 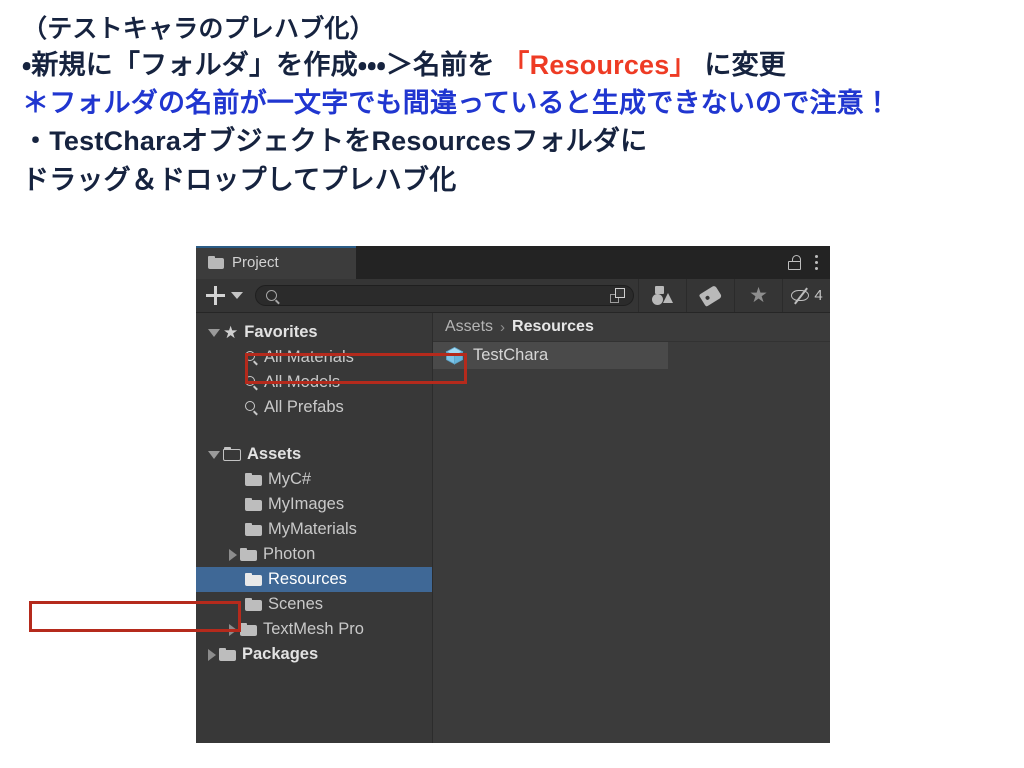 I want to click on instruction-warning-line: ＊フォルダの名前が一文字でも間違っていると生成できないので注意！, so click(x=457, y=103).